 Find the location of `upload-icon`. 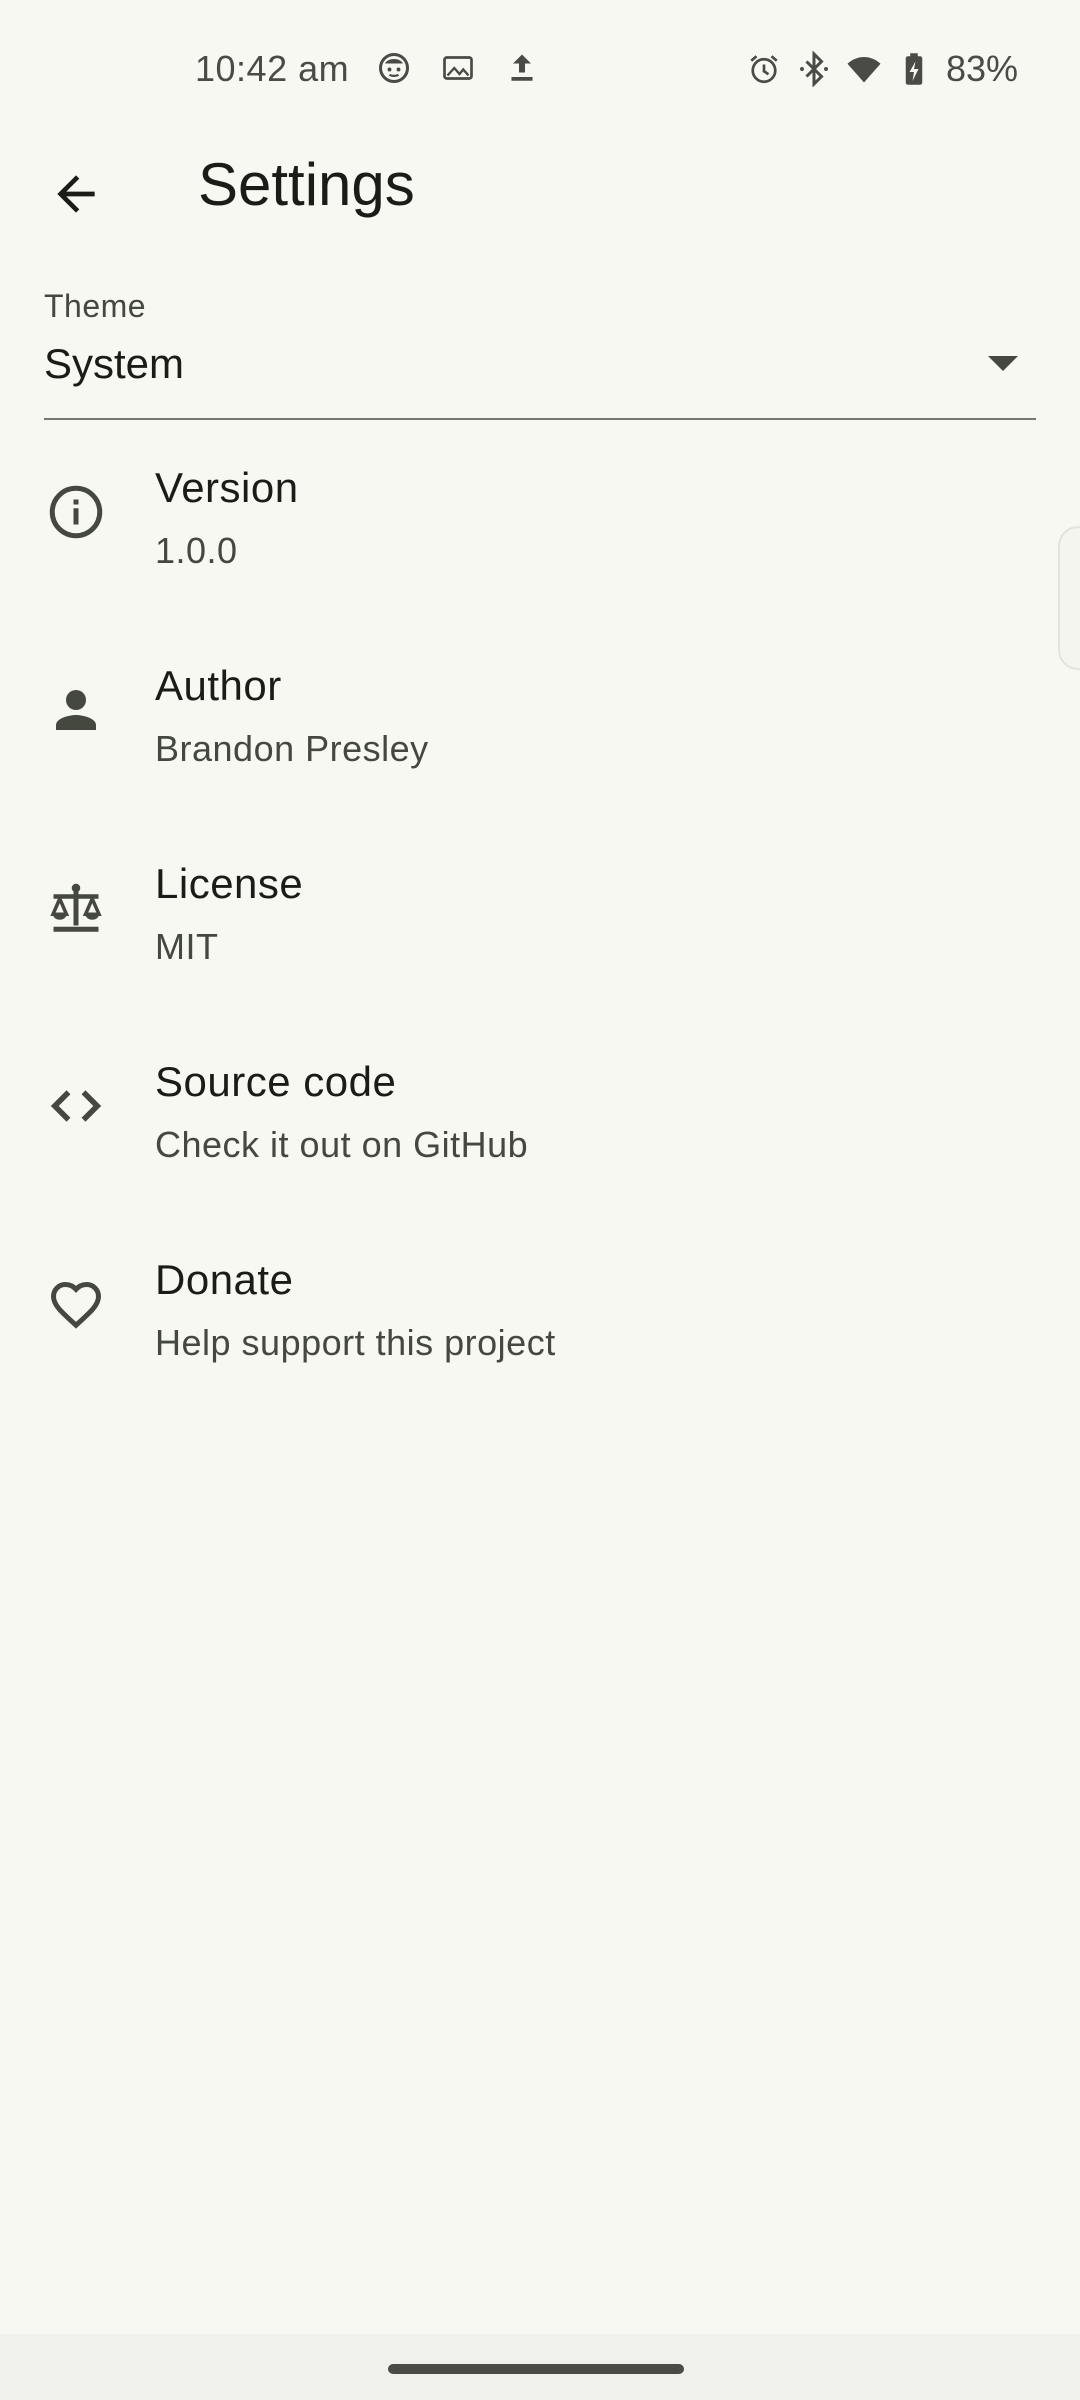

upload-icon is located at coordinates (522, 67).